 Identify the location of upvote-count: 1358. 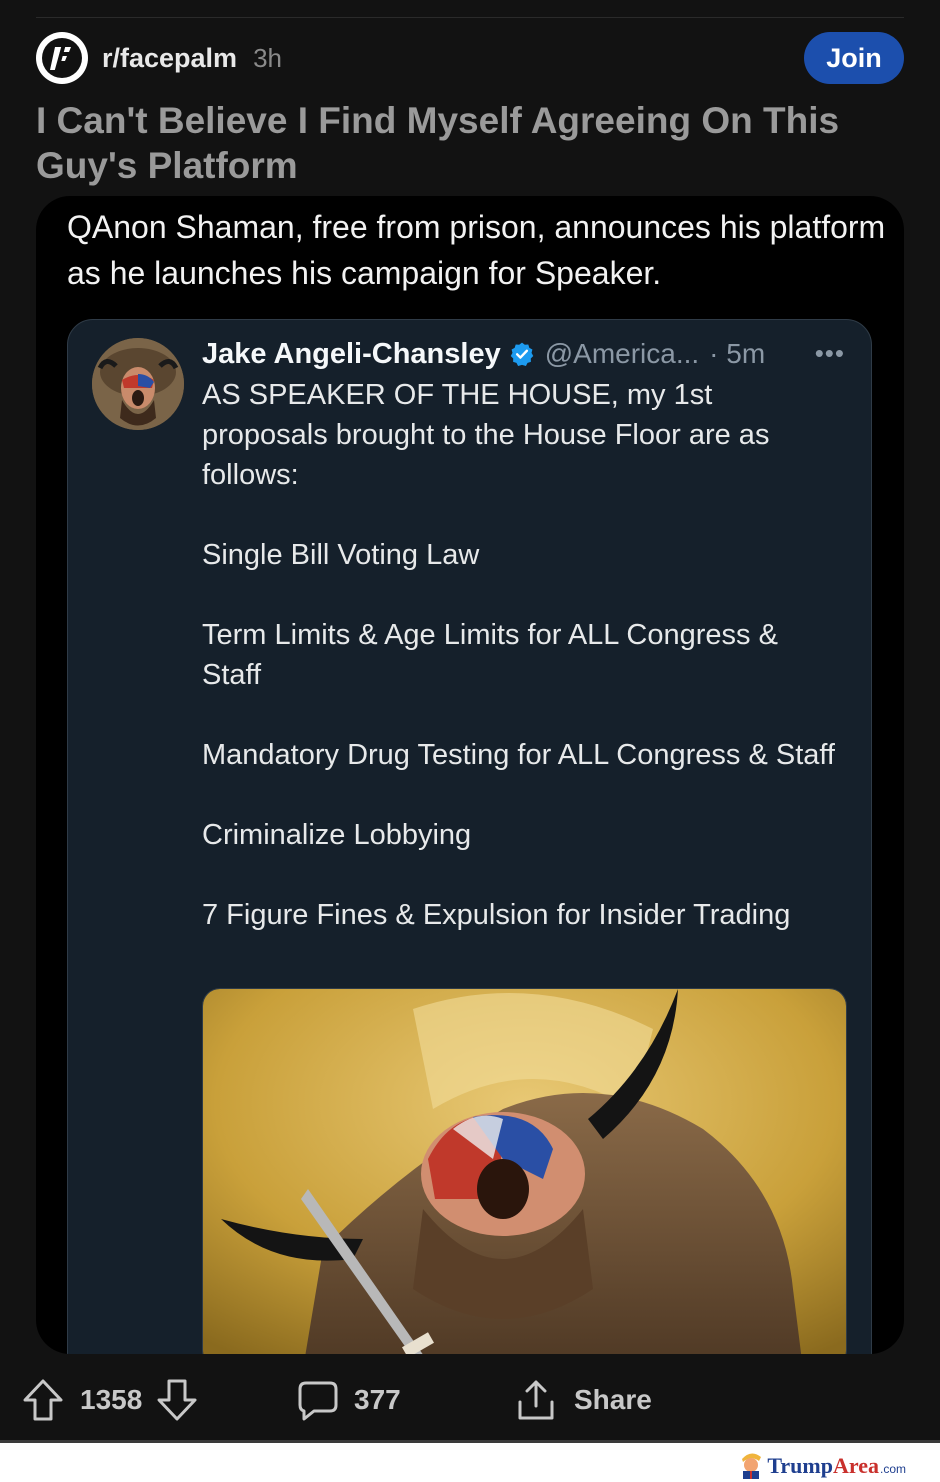
(111, 1399).